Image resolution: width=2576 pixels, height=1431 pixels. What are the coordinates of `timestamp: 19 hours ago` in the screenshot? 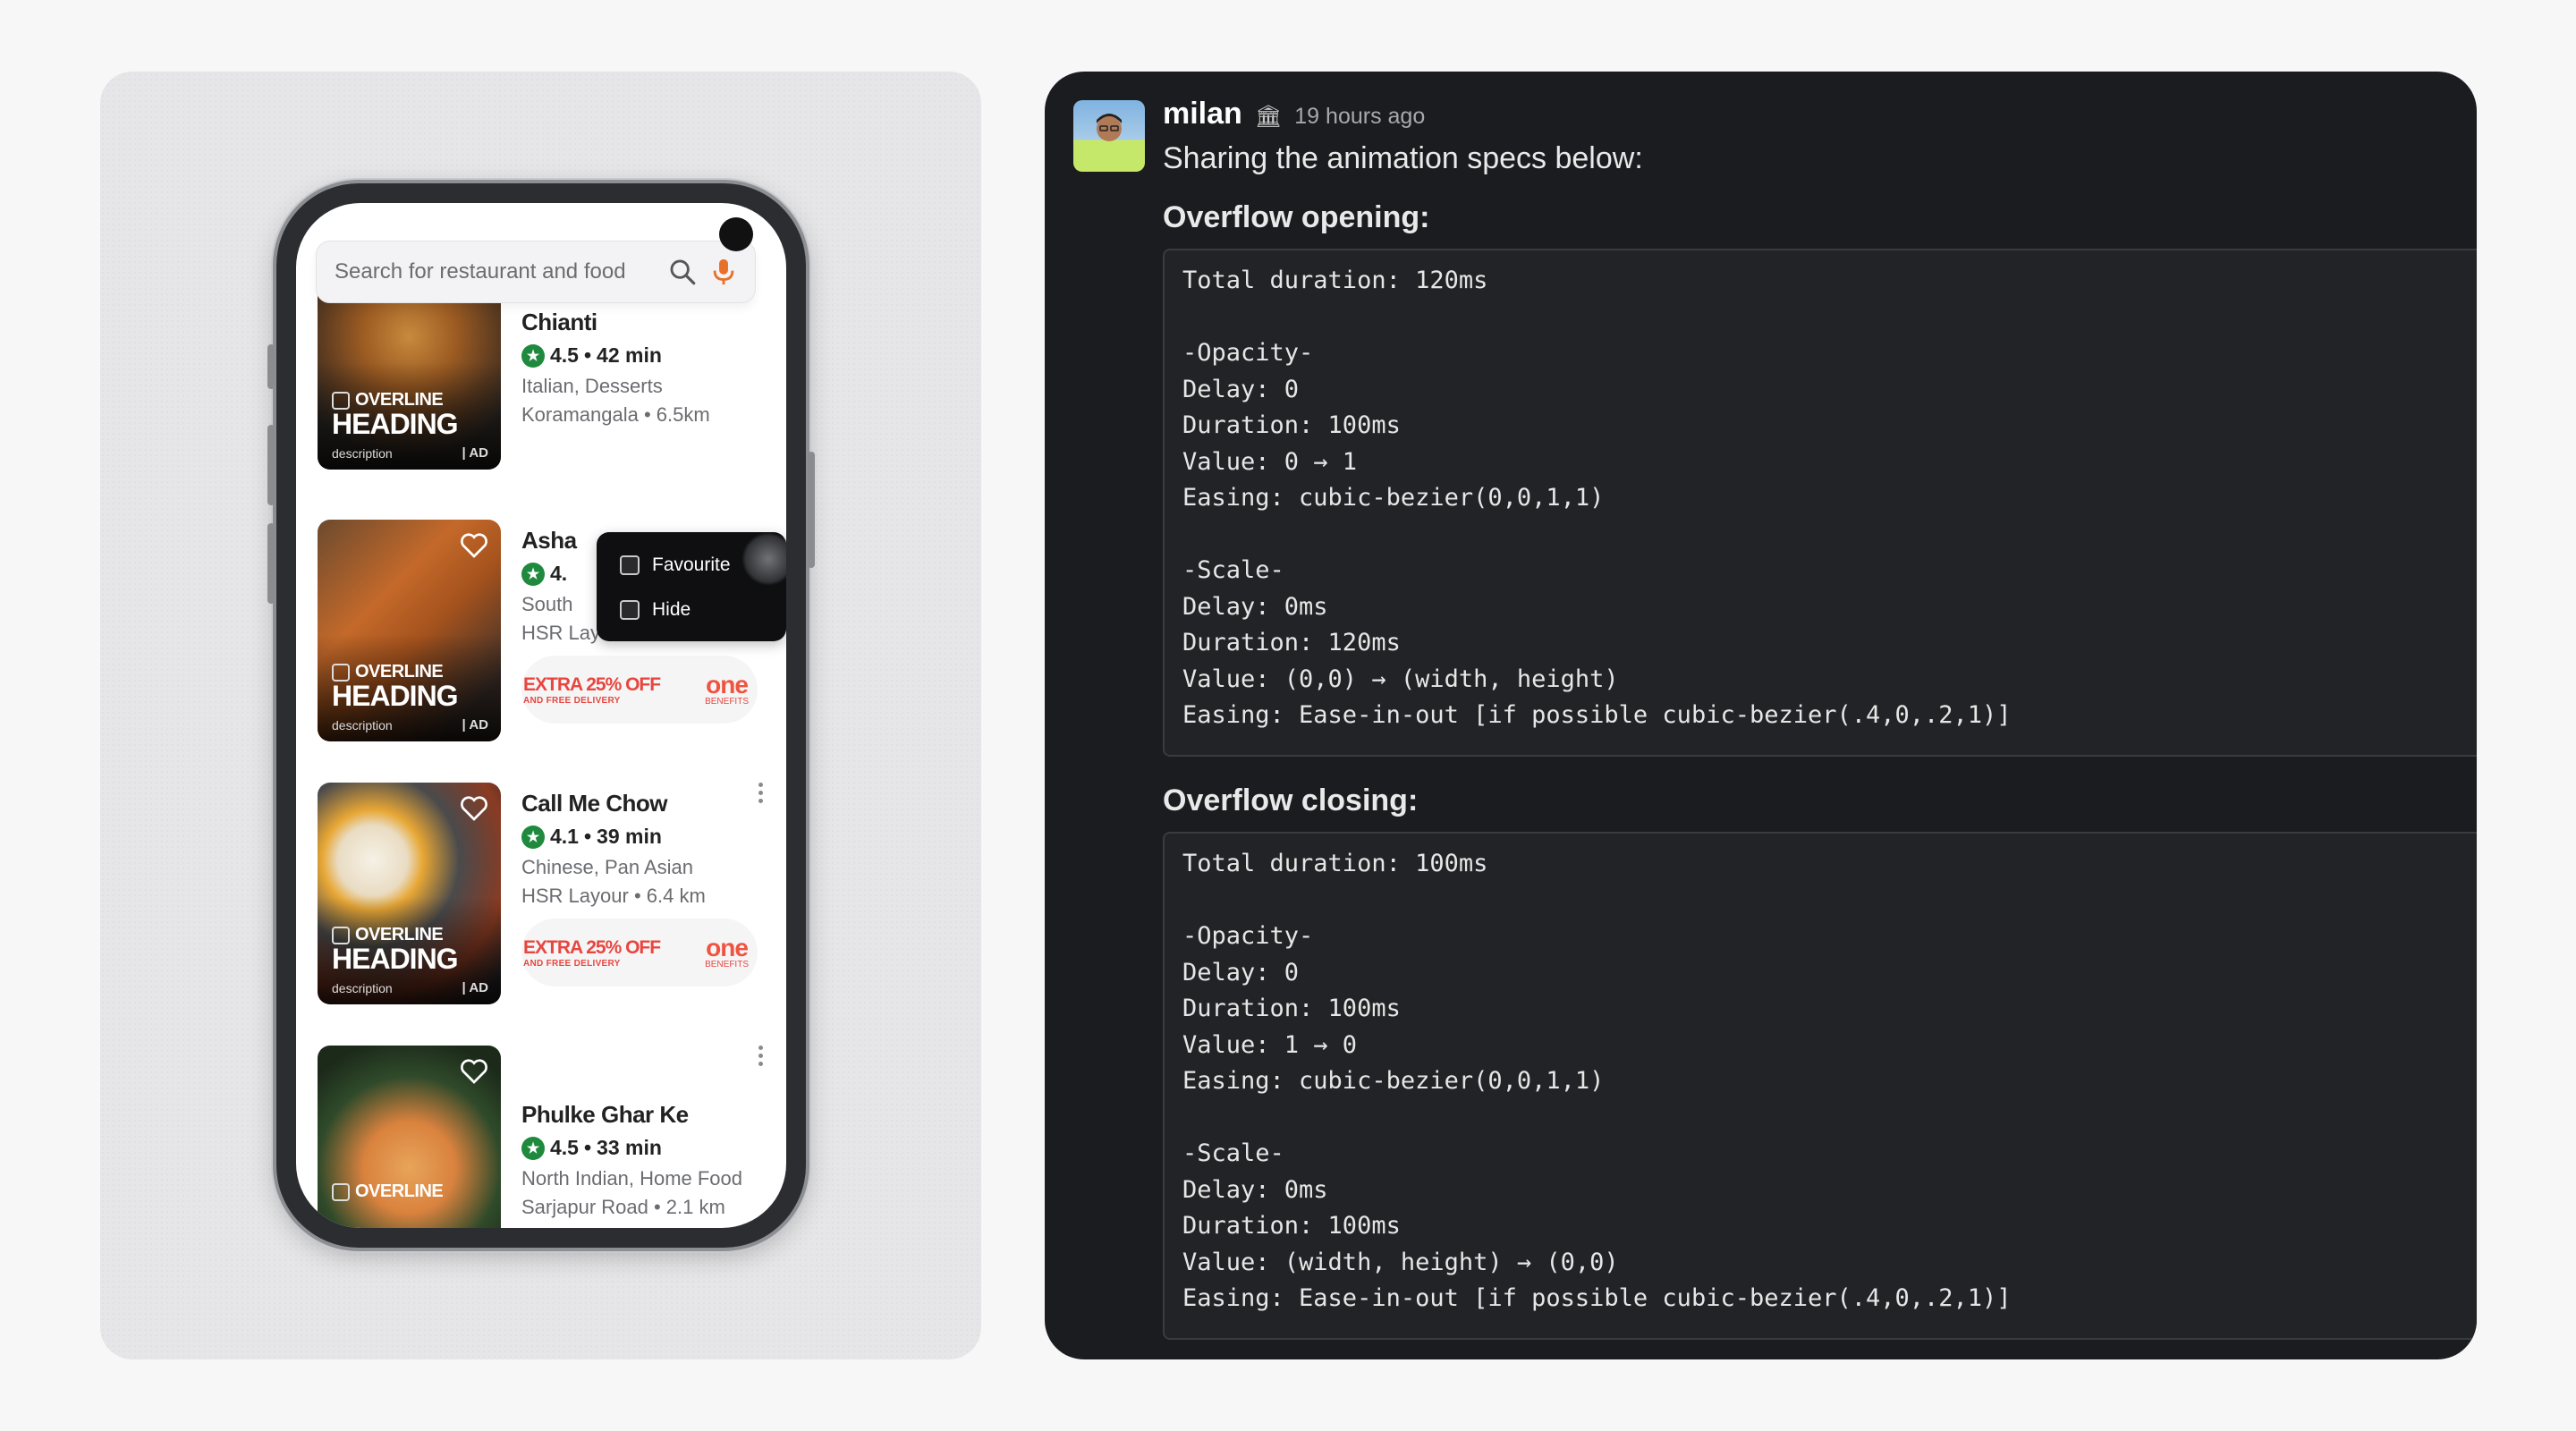 It's located at (1359, 117).